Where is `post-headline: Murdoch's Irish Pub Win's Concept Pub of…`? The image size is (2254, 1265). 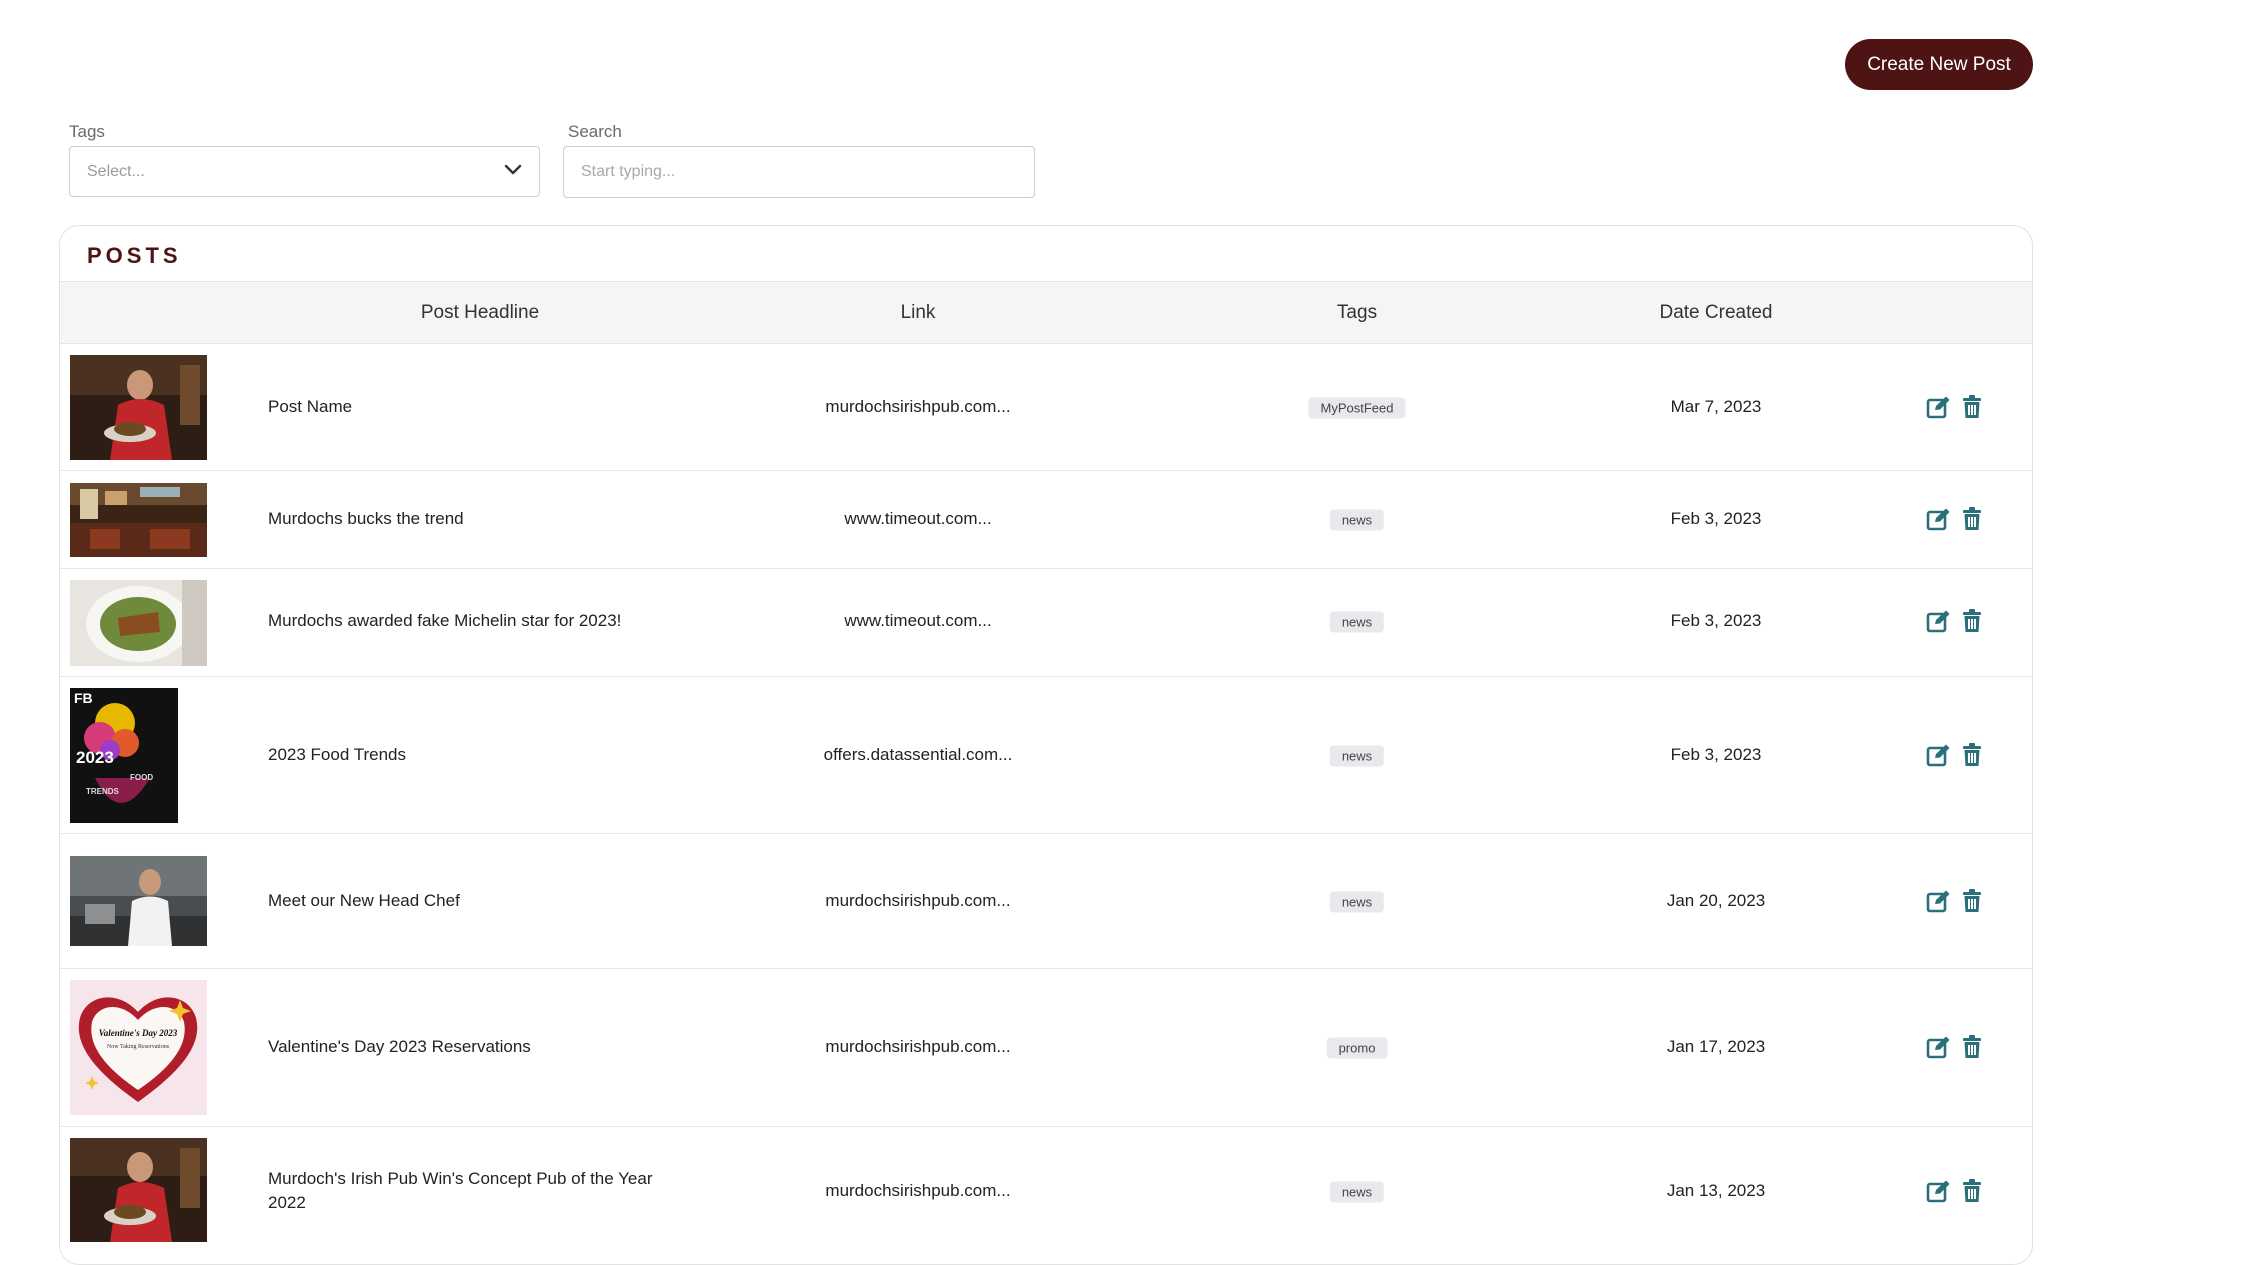
post-headline: Murdoch's Irish Pub Win's Concept Pub of… is located at coordinates (460, 1190).